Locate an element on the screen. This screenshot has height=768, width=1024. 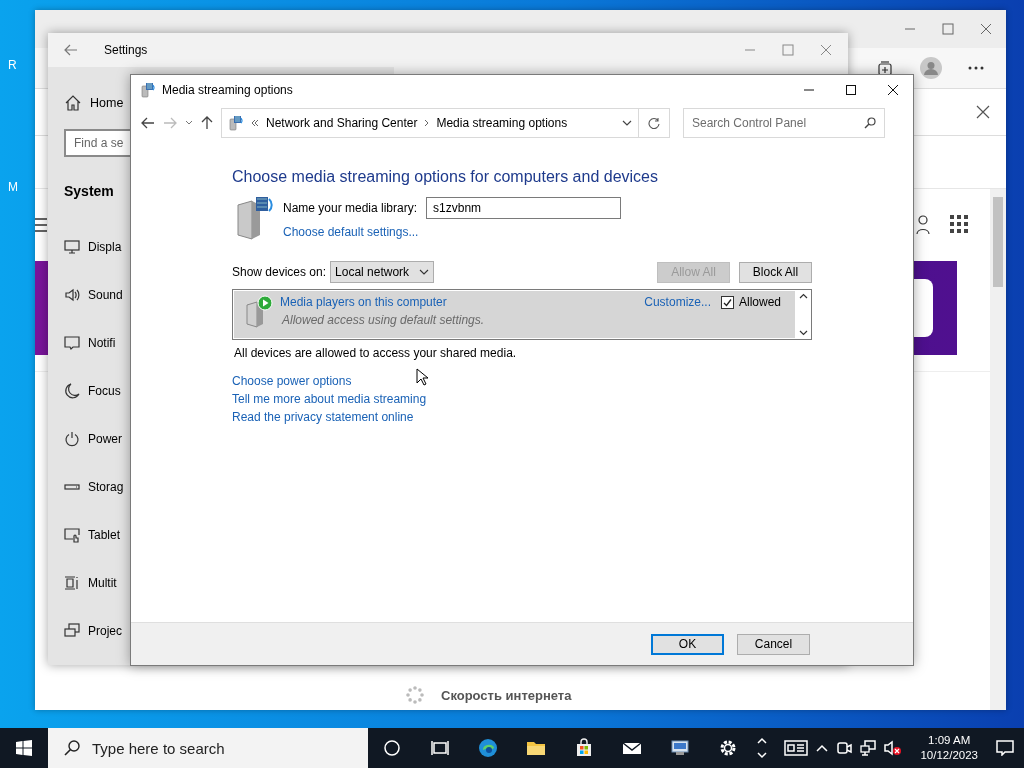
device-row: Media players on this computer Customize... Allowed Allowed access using default settings. is located at coordinates (514, 314).